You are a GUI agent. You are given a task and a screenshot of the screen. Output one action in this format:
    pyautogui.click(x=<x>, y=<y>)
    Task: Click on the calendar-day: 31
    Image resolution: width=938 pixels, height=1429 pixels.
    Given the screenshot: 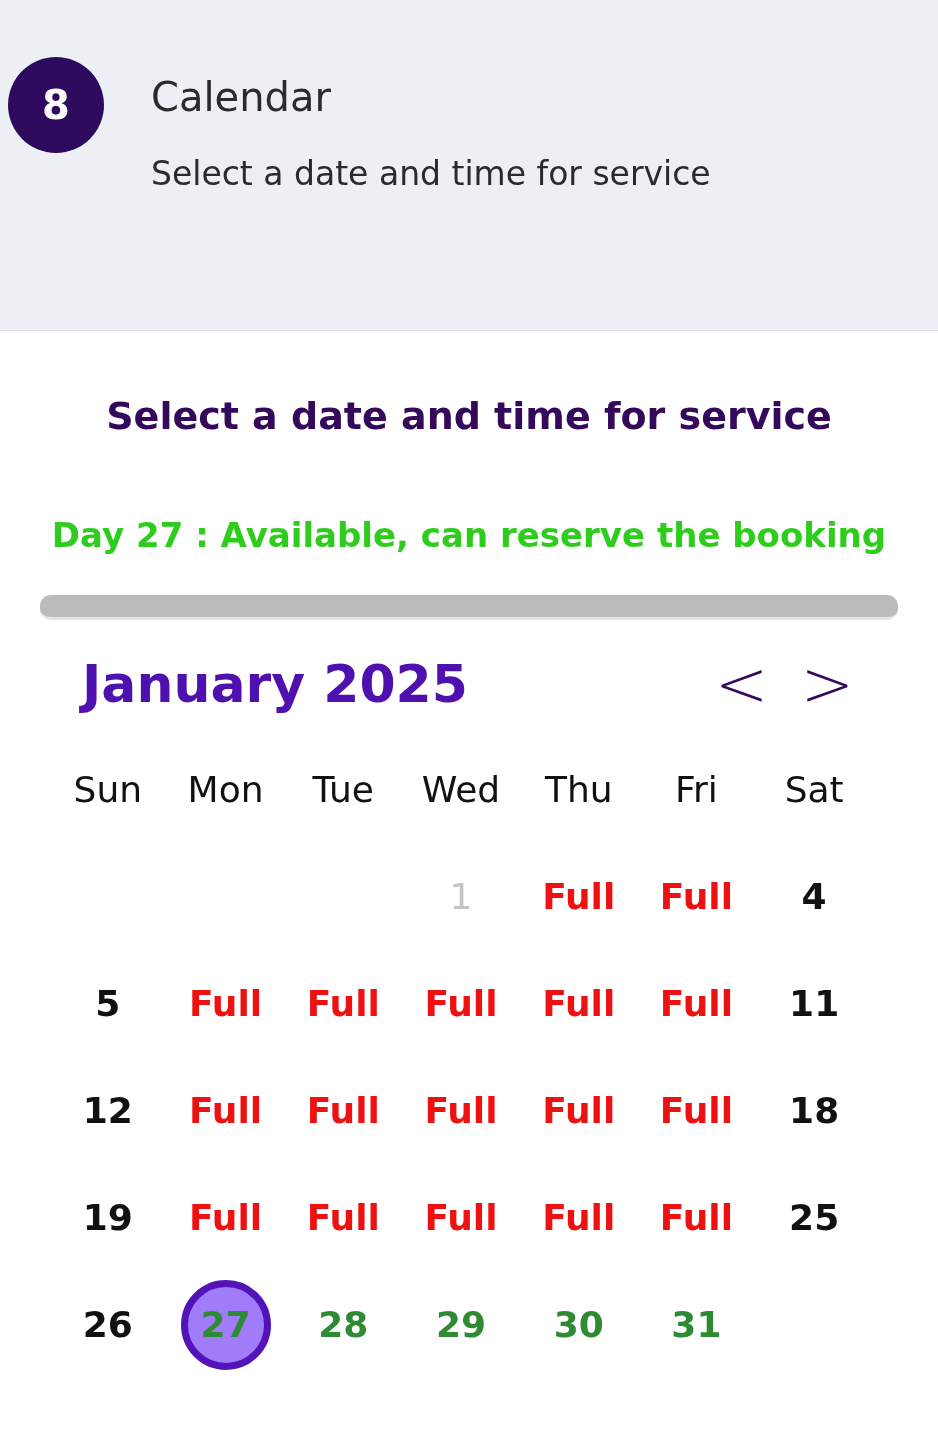 What is the action you would take?
    pyautogui.click(x=696, y=1325)
    